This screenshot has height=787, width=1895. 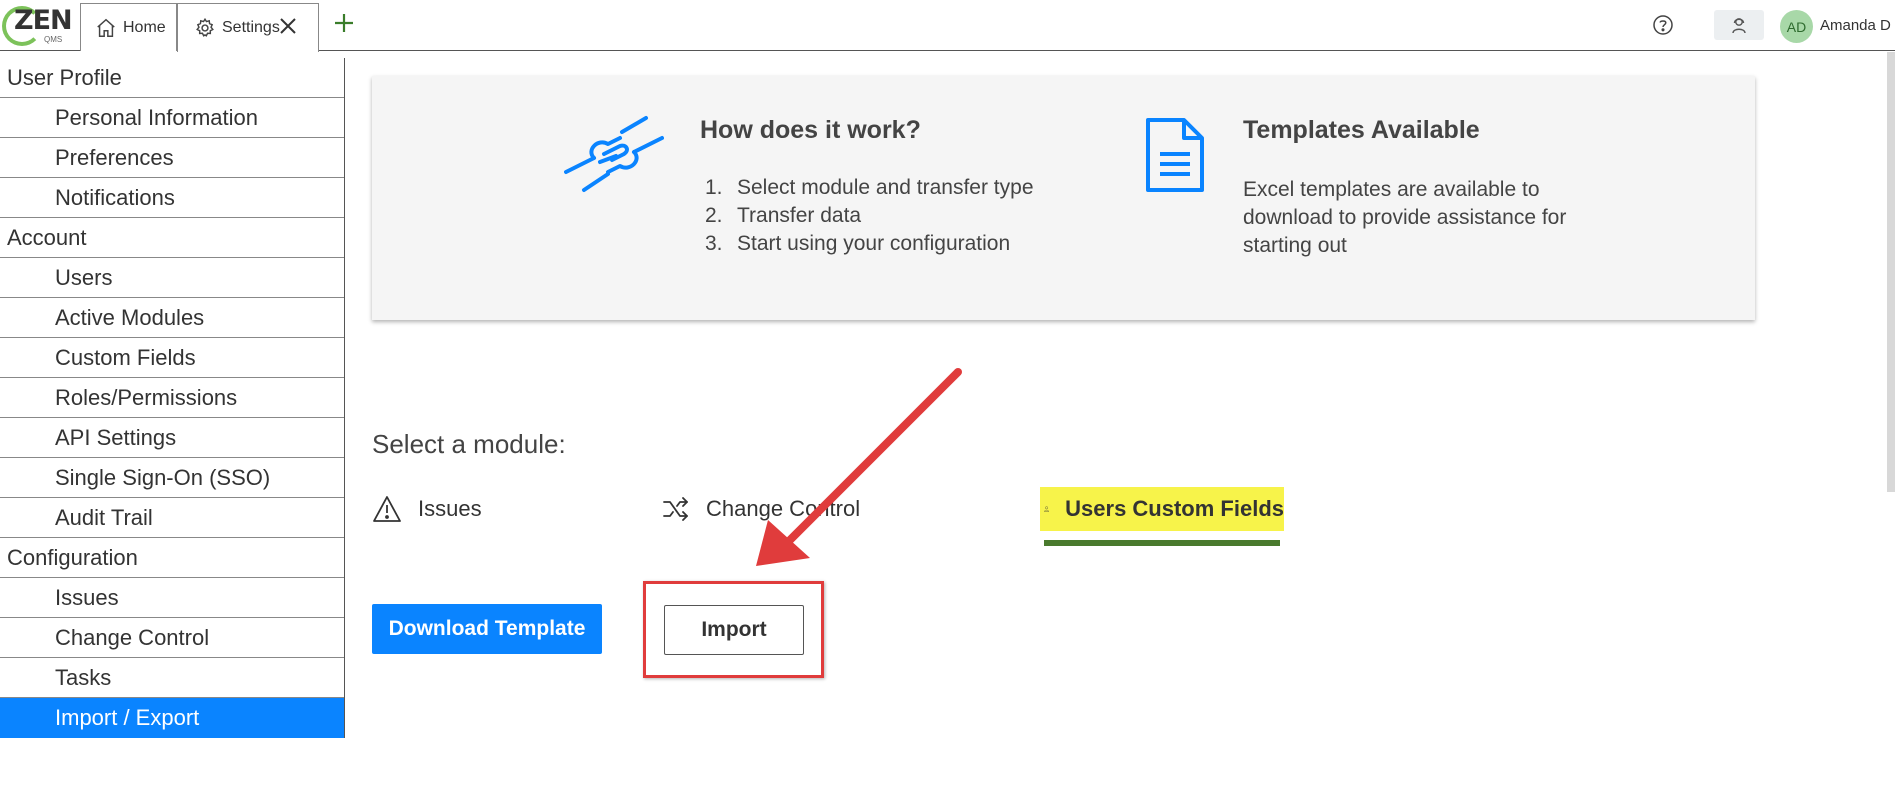 I want to click on home-icon, so click(x=106, y=27).